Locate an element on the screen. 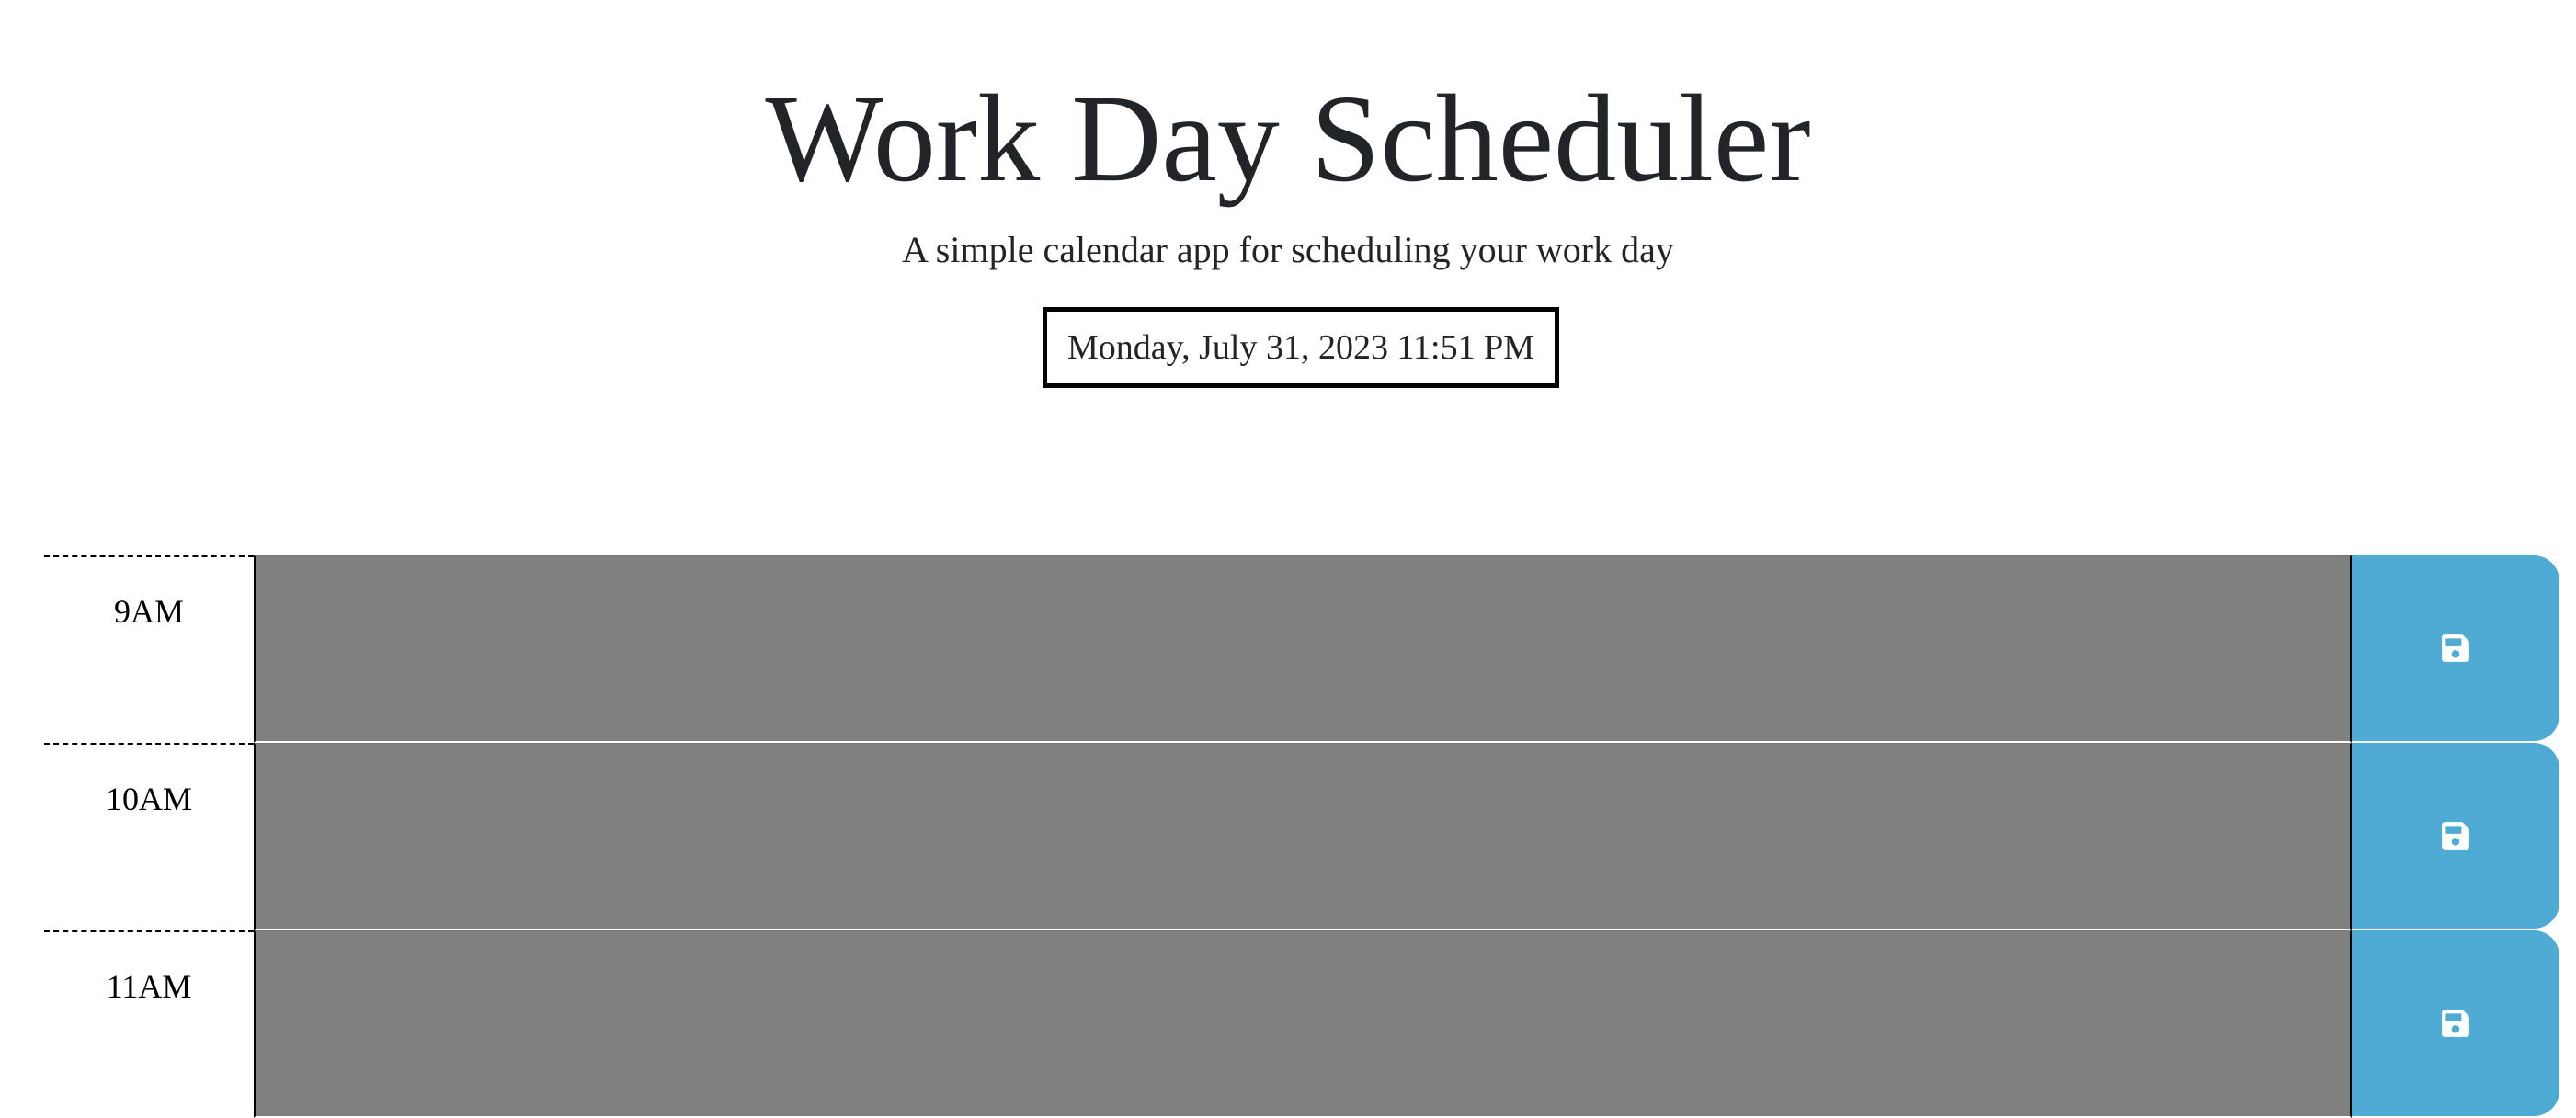 This screenshot has width=2576, height=1118. hour-label: 10AM is located at coordinates (149, 836).